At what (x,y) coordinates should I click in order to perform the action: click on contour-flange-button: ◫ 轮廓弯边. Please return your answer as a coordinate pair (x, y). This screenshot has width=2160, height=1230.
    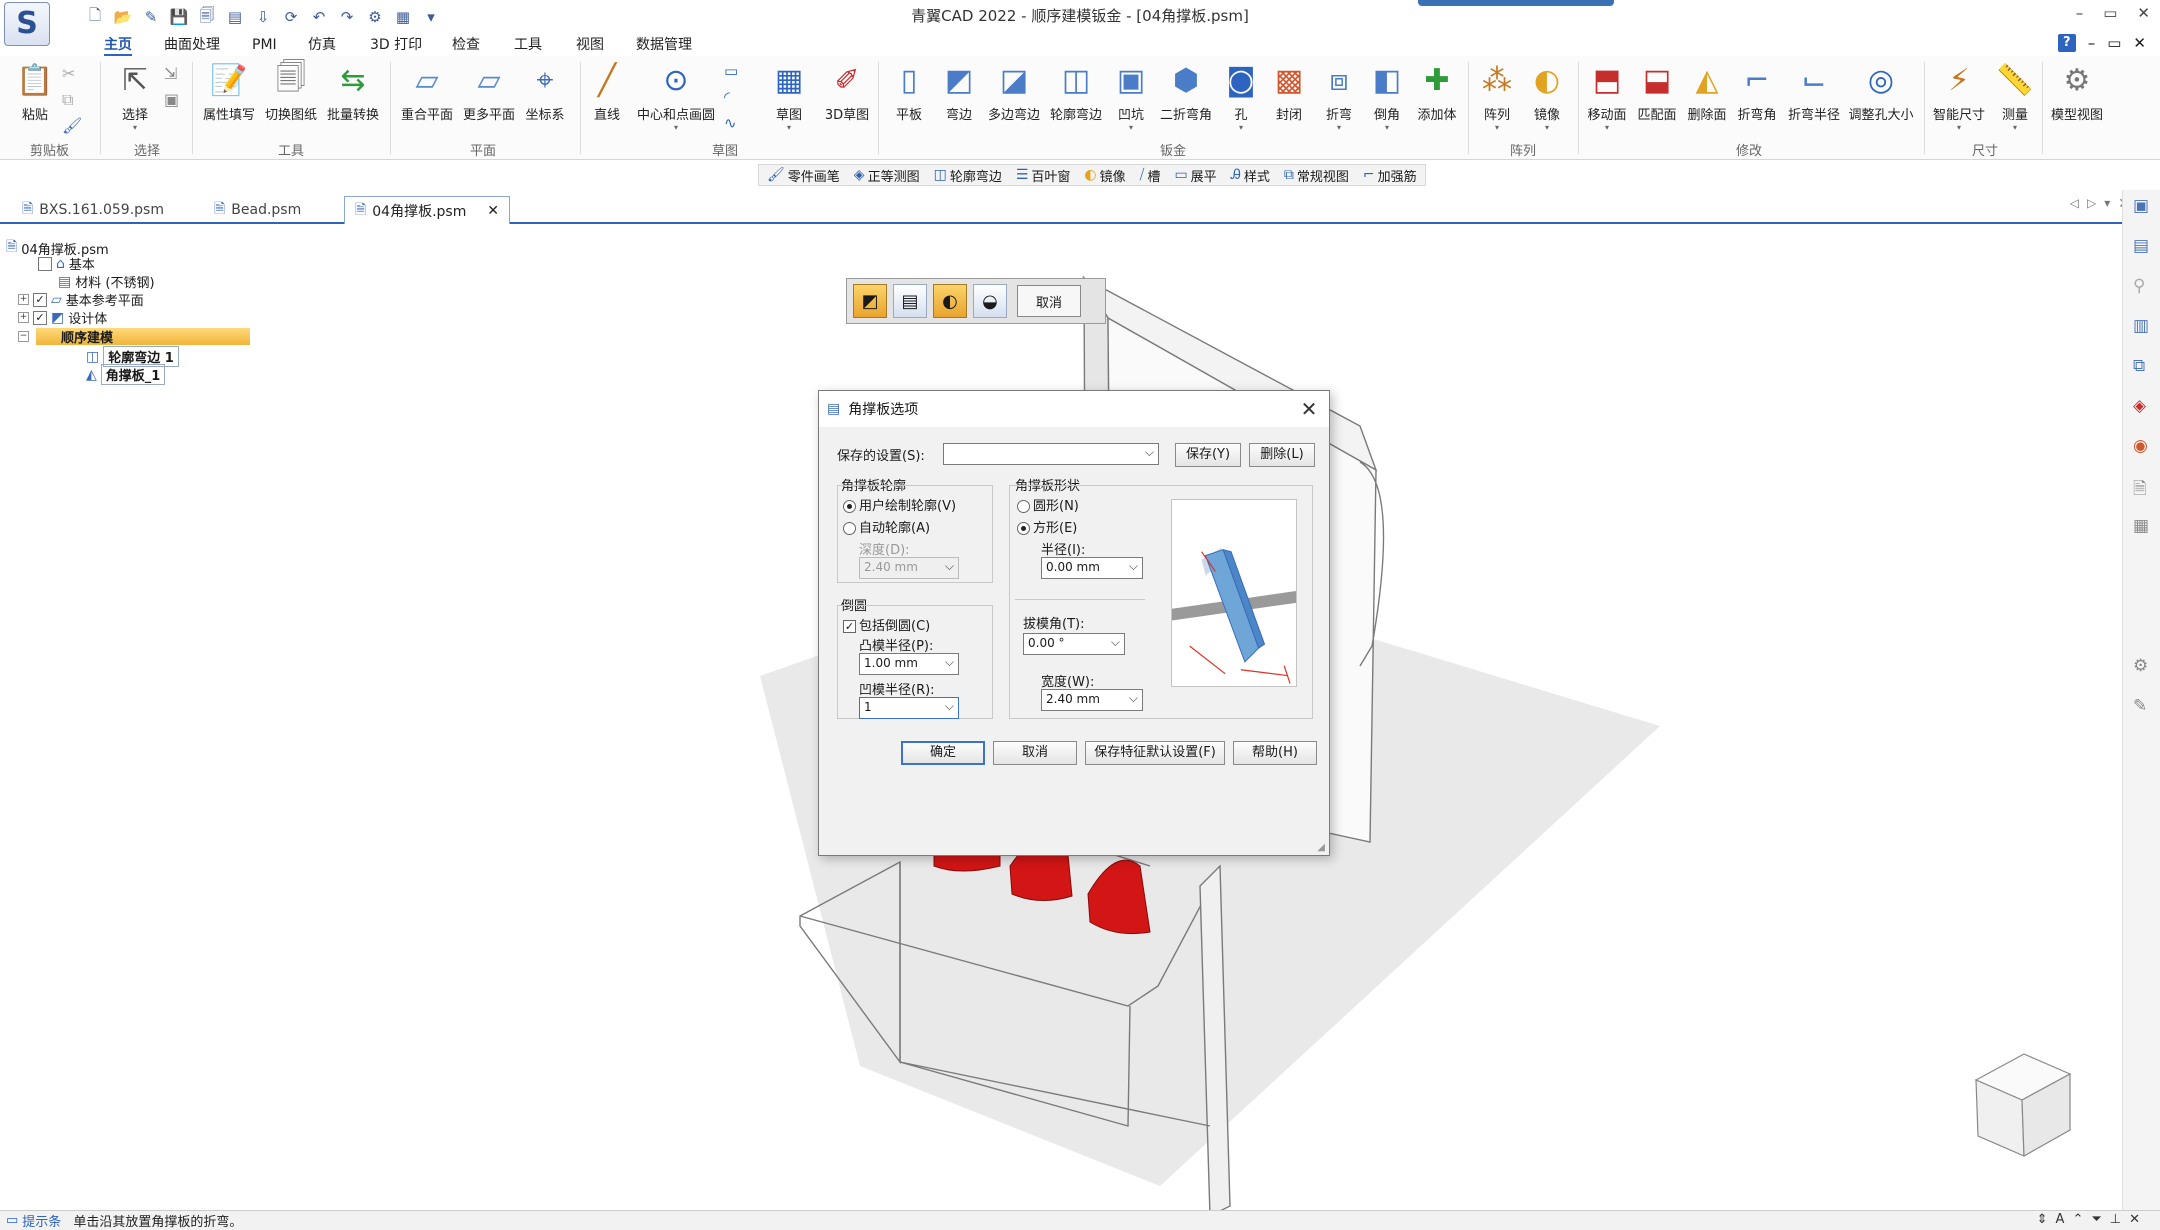
    Looking at the image, I should click on (1076, 92).